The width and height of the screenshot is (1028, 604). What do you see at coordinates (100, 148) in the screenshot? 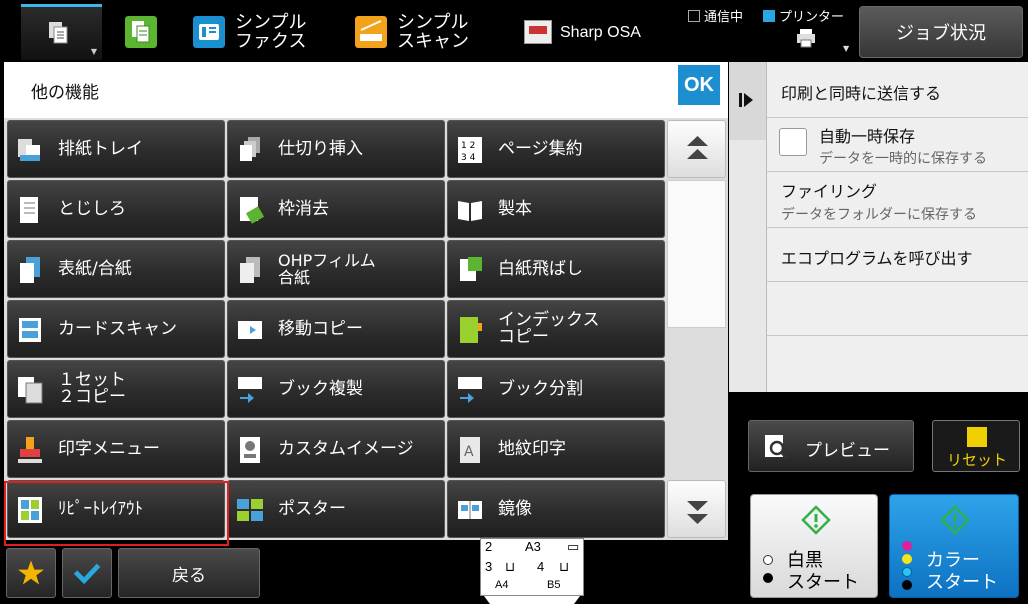
I see `output-tray-label: 排紙トレイ` at bounding box center [100, 148].